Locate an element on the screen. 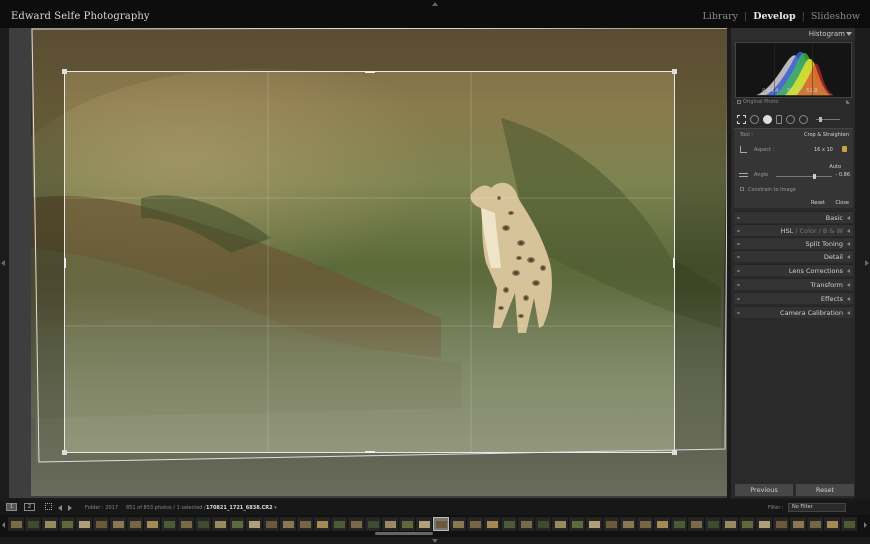 The height and width of the screenshot is (544, 870). filter-dropdown: No Filter is located at coordinates (817, 507).